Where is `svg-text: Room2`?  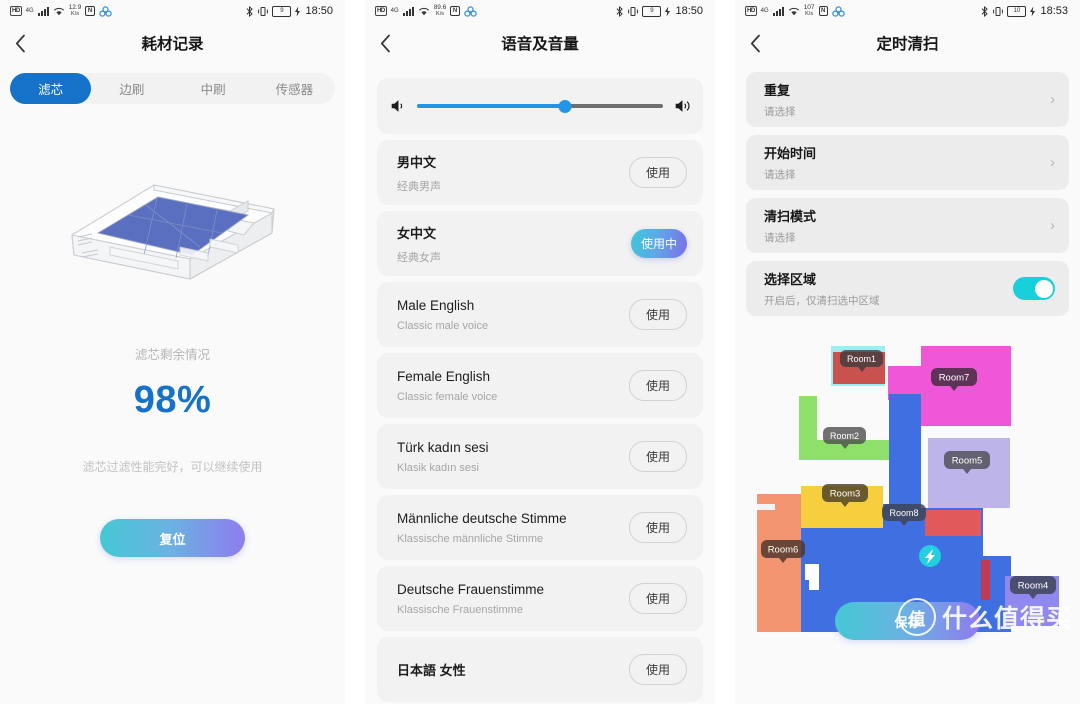
svg-text: Room2 is located at coordinates (843, 436).